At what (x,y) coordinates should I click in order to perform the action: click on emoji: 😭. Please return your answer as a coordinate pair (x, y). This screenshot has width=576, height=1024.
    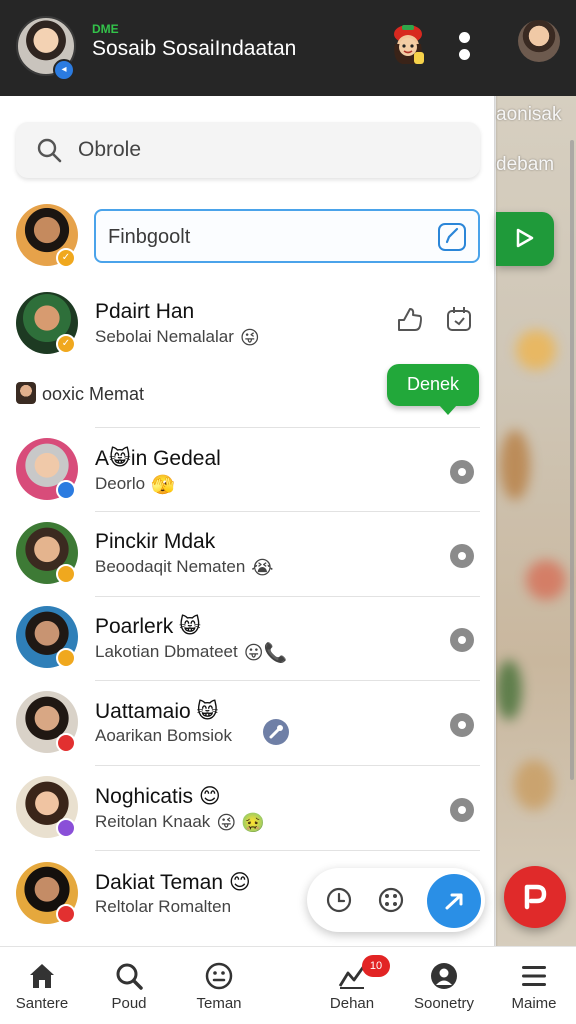
    Looking at the image, I should click on (262, 568).